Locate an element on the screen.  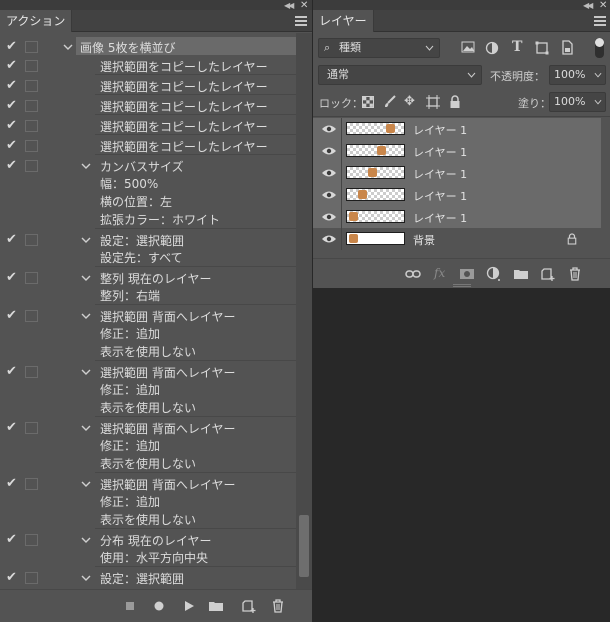
adjustment-filter-icon is located at coordinates (492, 48).